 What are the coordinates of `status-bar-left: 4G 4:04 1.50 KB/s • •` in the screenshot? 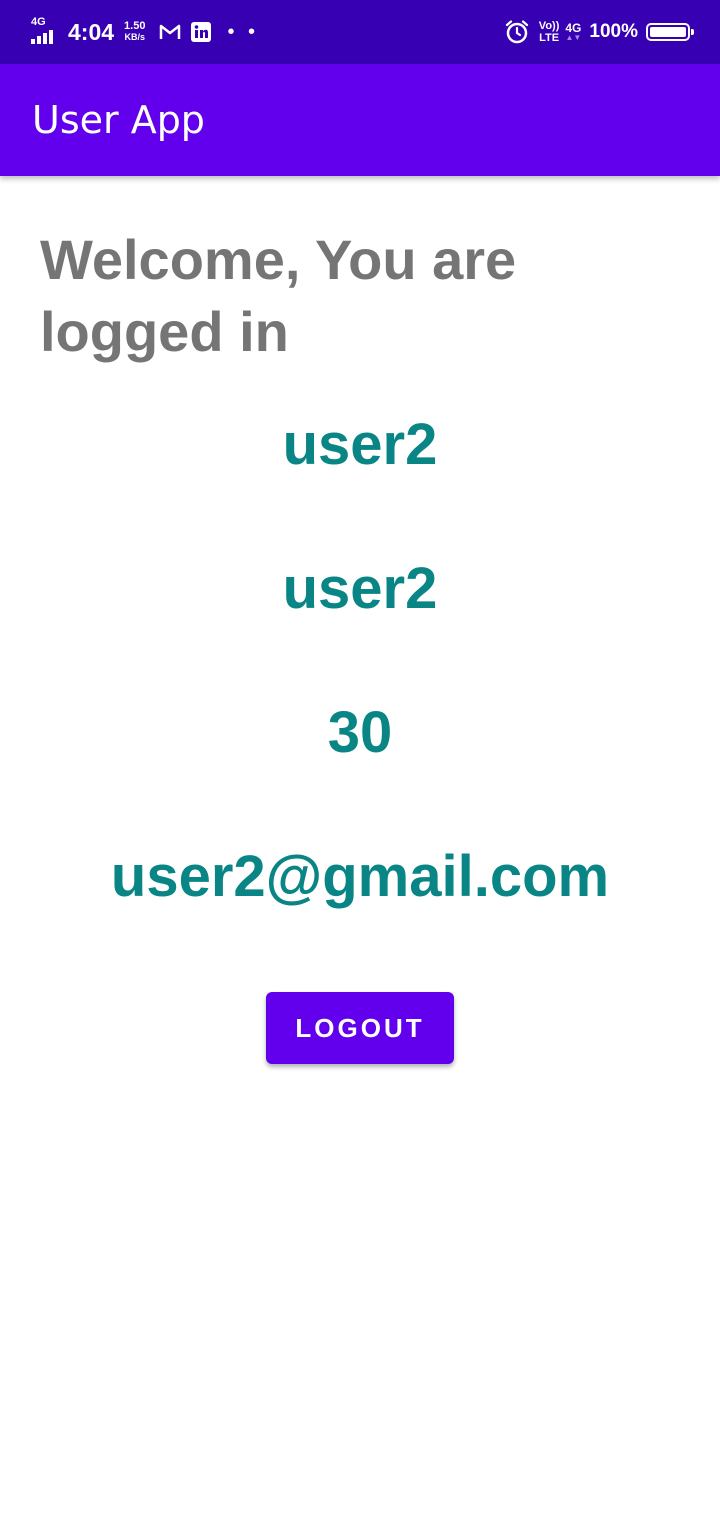 It's located at (144, 32).